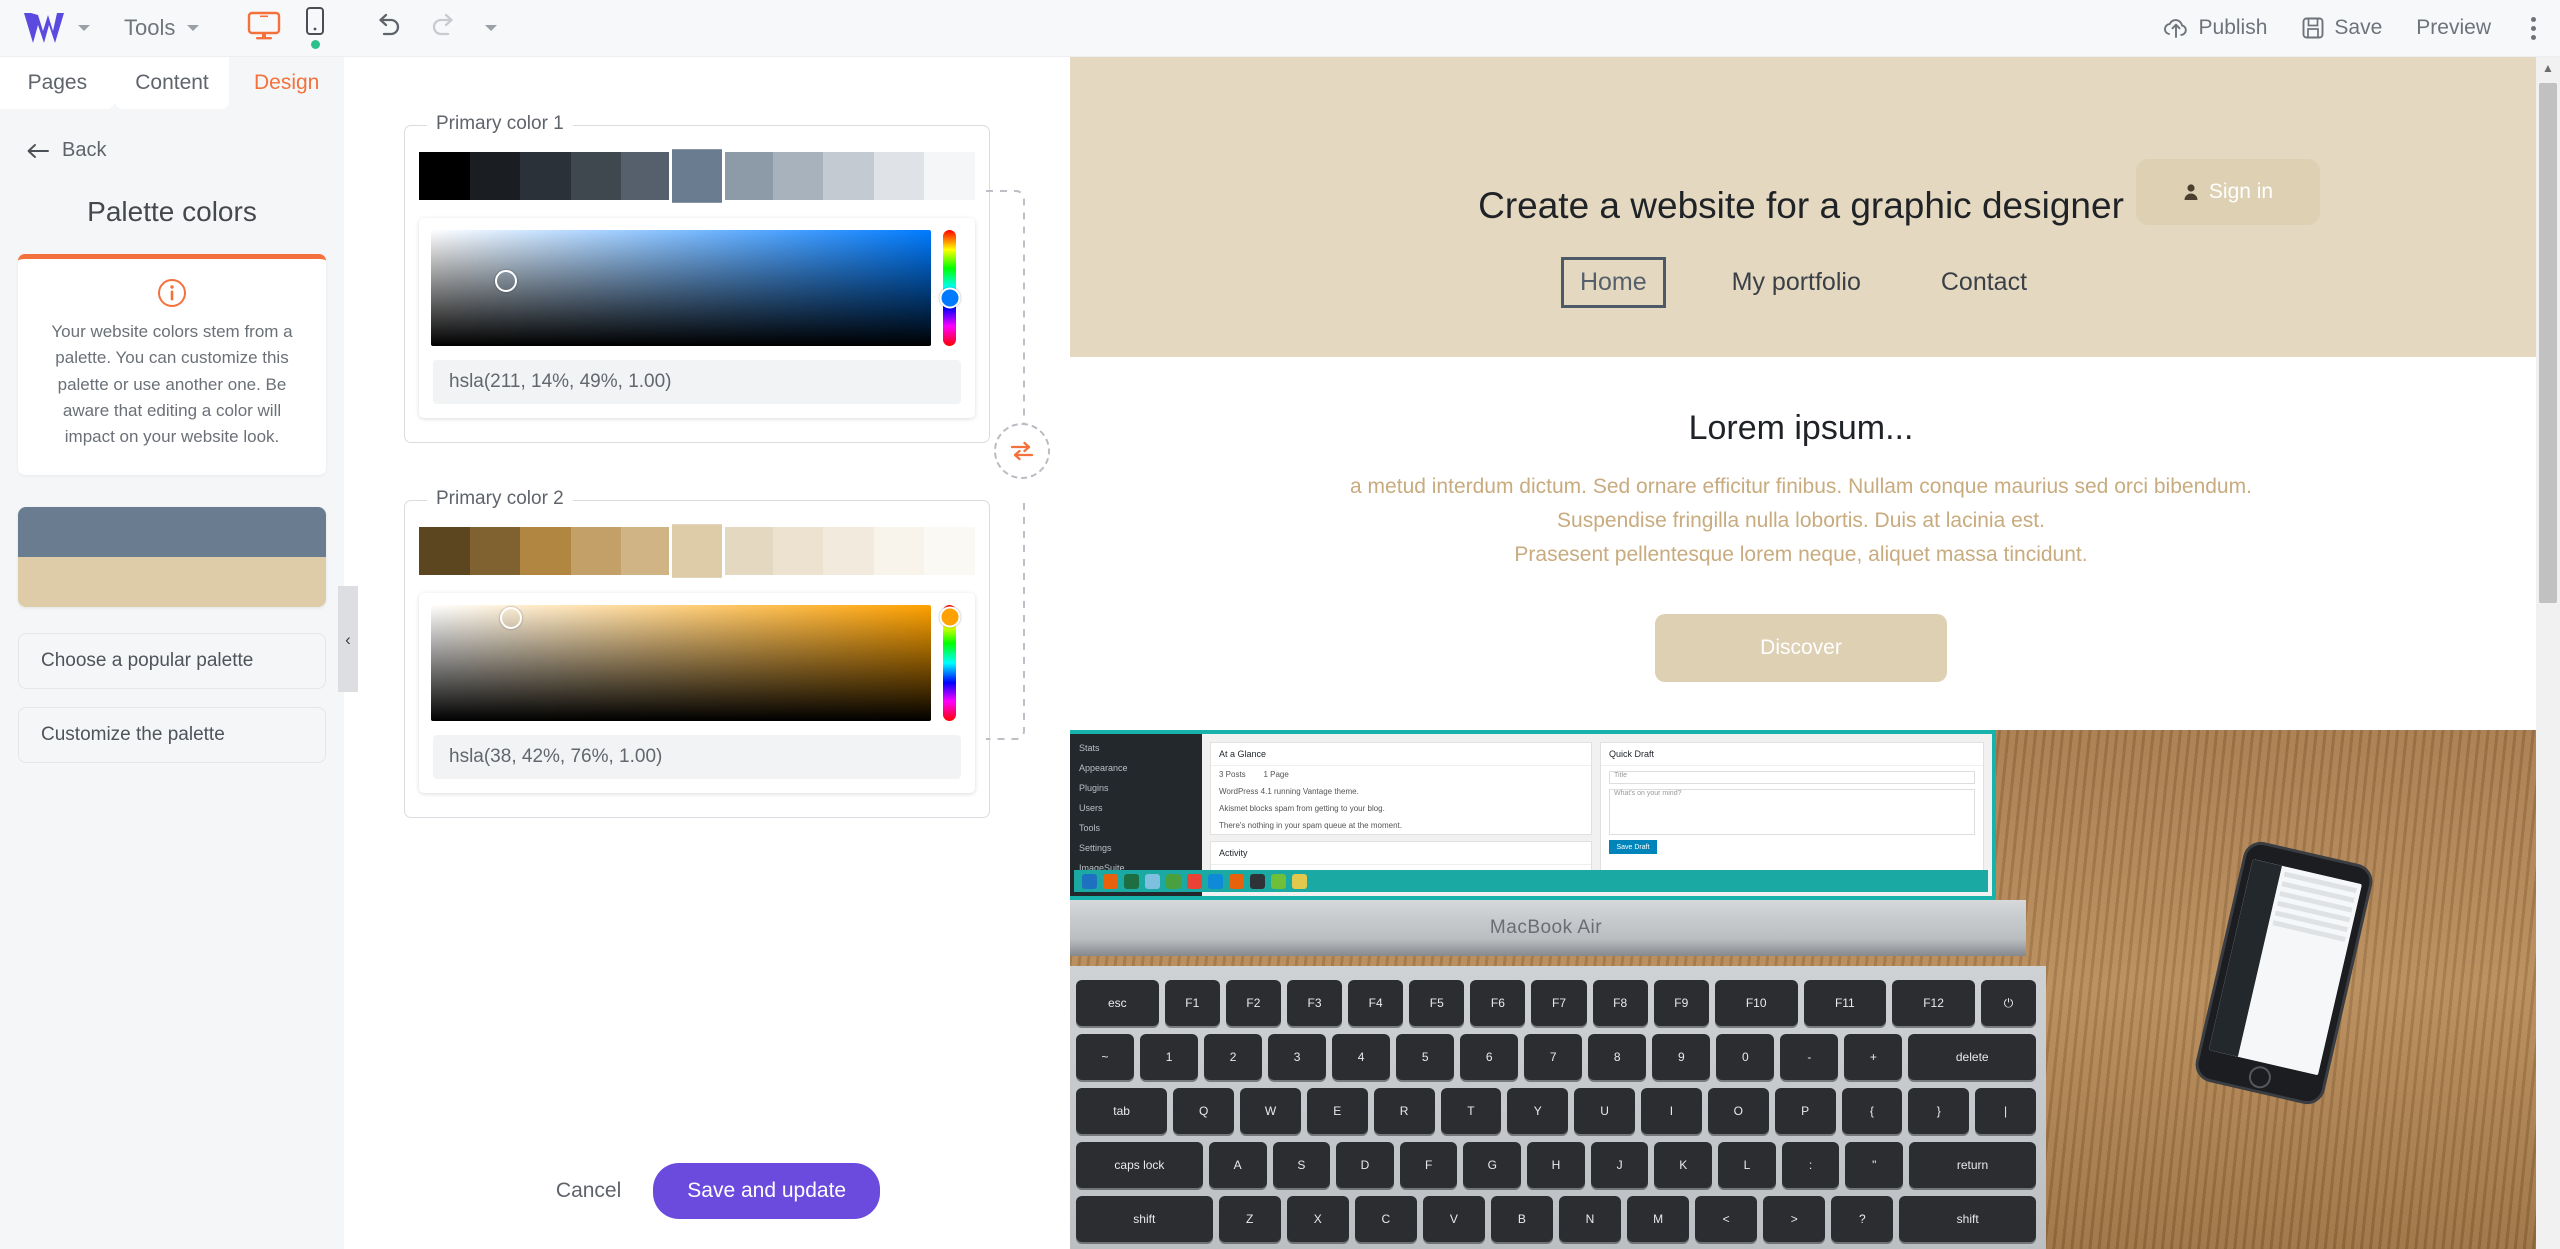 The height and width of the screenshot is (1249, 2560). What do you see at coordinates (588, 1191) in the screenshot?
I see `cancel-button: Cancel` at bounding box center [588, 1191].